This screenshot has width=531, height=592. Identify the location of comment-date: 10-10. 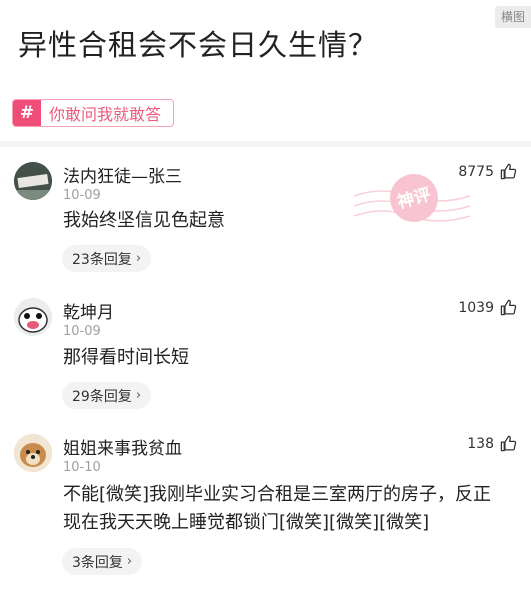
(82, 467).